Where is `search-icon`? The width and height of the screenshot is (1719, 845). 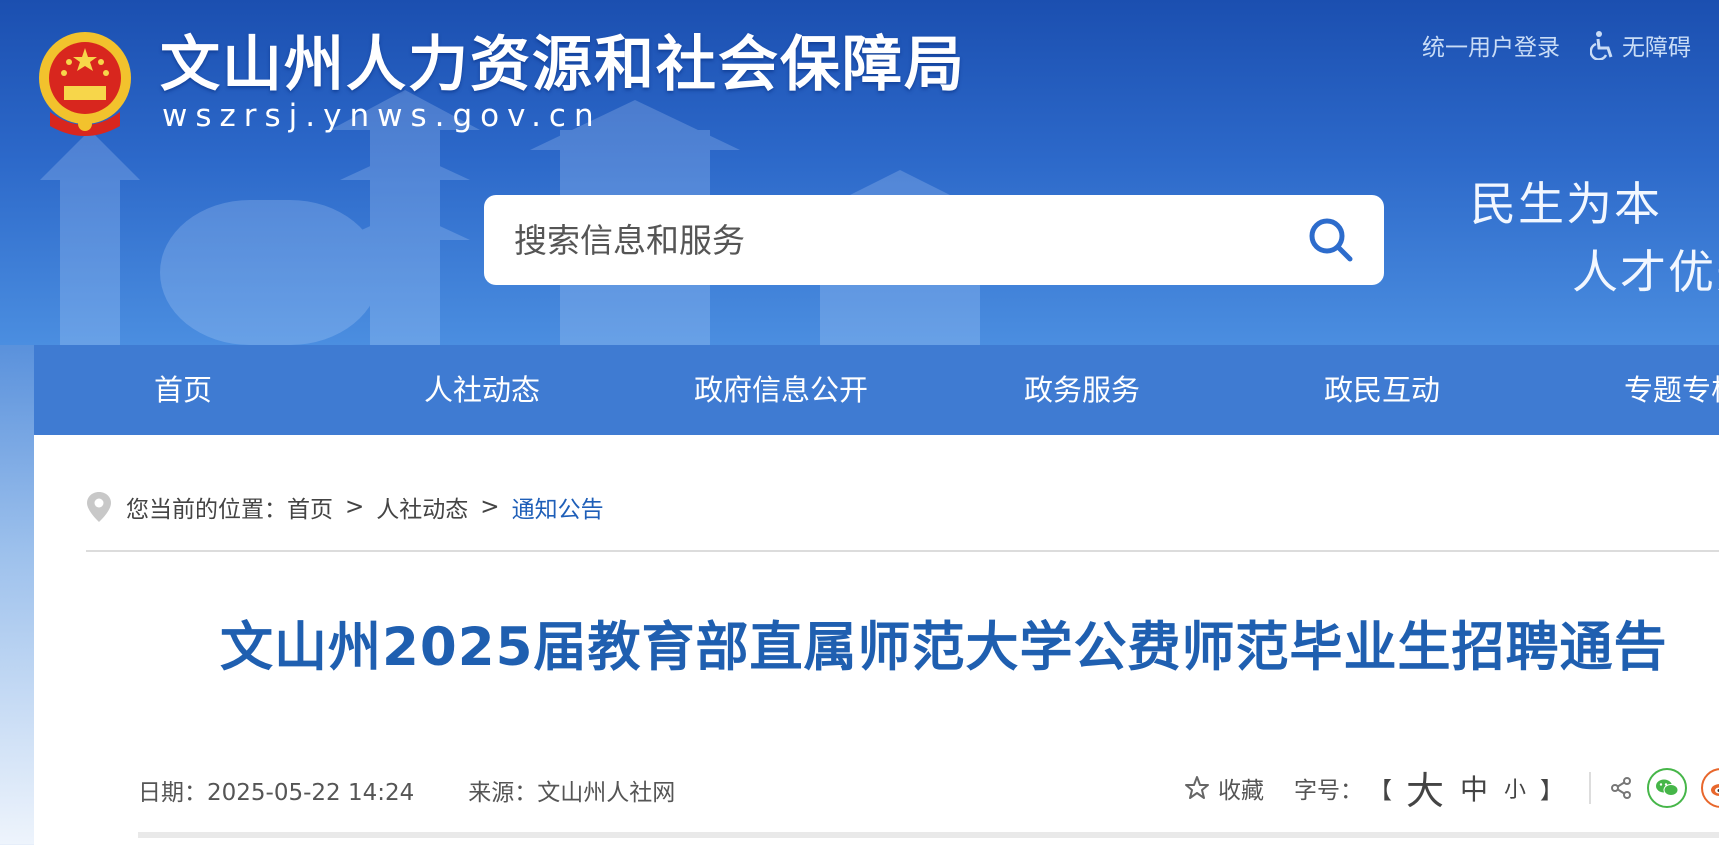
search-icon is located at coordinates (1331, 240).